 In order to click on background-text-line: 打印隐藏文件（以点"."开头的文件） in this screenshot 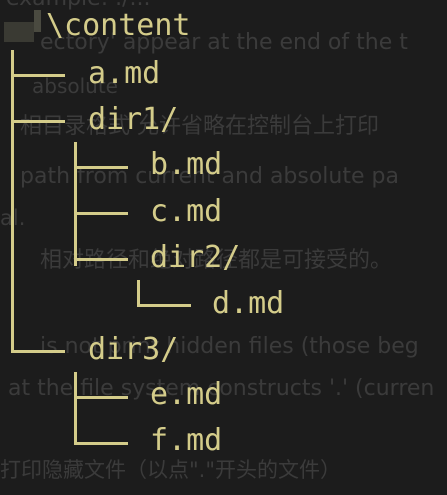, I will do `click(170, 470)`.